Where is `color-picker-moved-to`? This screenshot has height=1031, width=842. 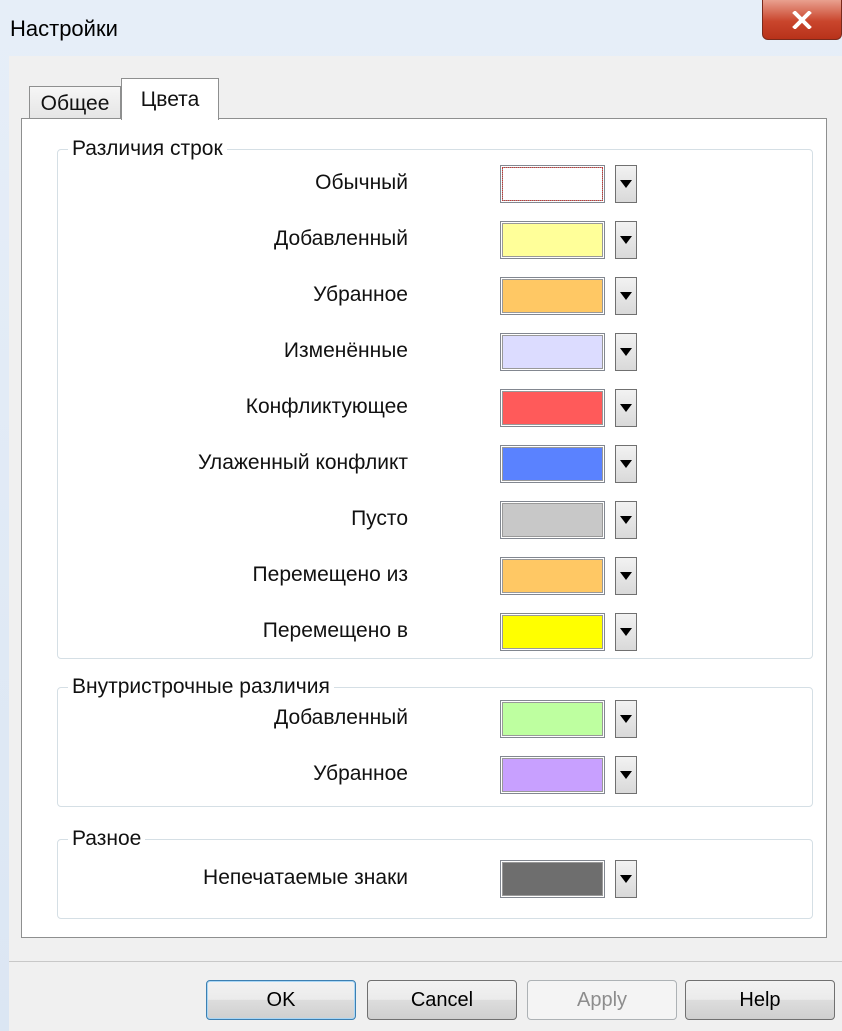
color-picker-moved-to is located at coordinates (572, 632).